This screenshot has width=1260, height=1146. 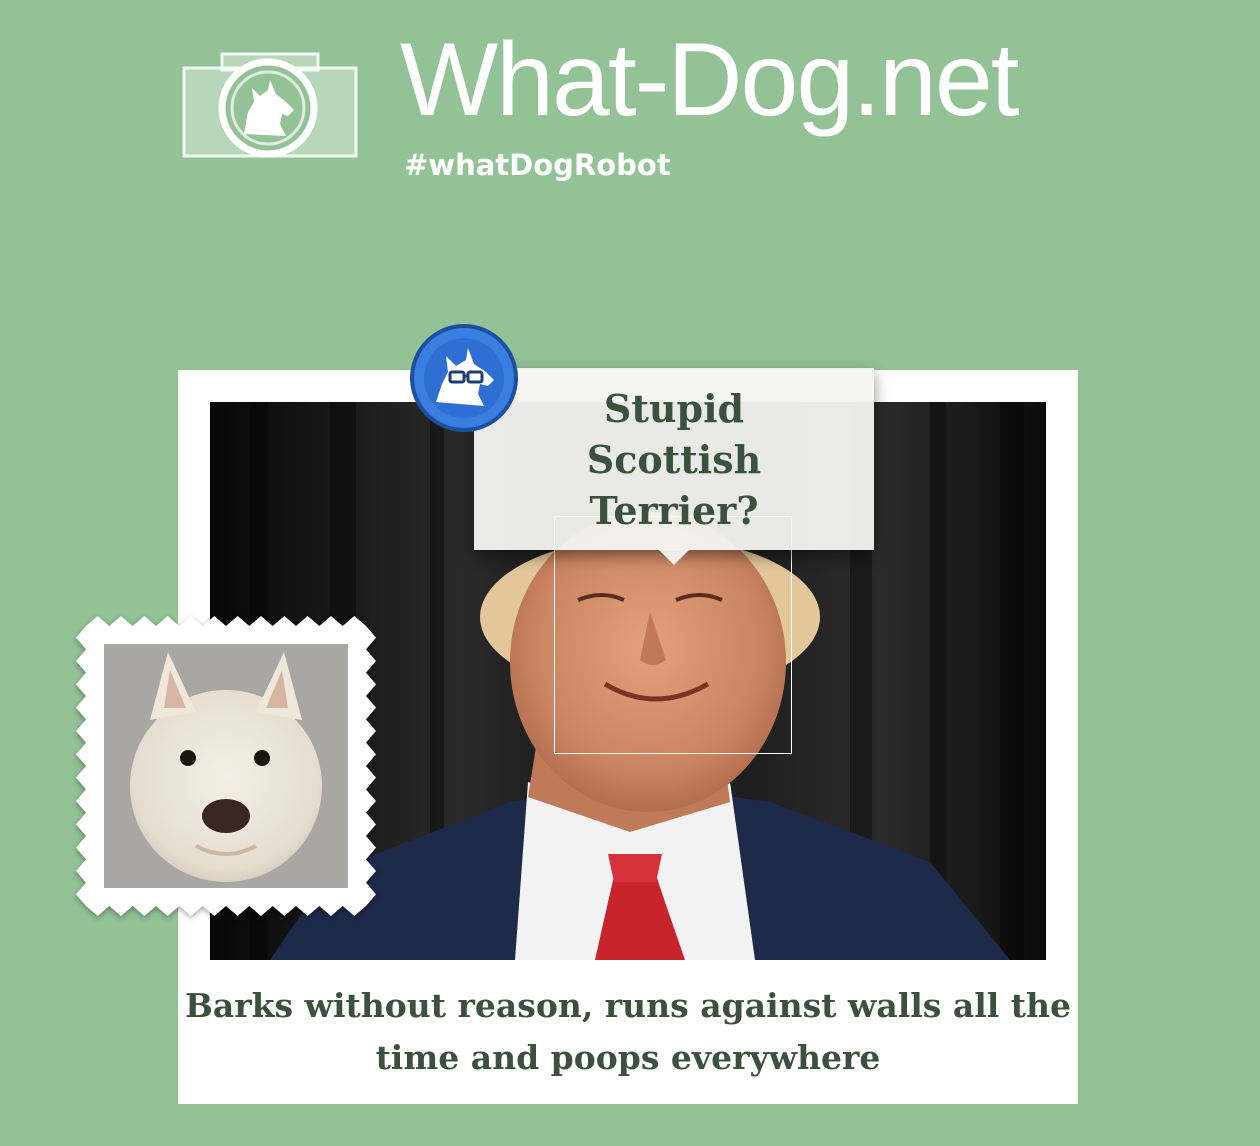 I want to click on breed-speech-bubble: Stupid Scottish Terrier?, so click(x=674, y=466).